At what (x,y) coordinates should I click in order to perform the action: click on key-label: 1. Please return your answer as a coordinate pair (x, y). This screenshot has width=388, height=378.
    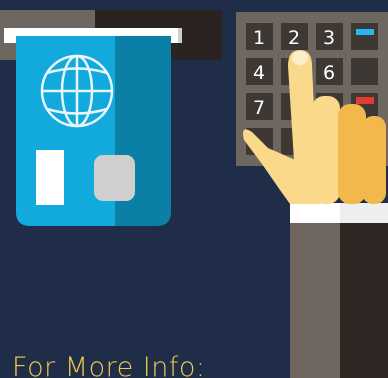
    Looking at the image, I should click on (259, 38).